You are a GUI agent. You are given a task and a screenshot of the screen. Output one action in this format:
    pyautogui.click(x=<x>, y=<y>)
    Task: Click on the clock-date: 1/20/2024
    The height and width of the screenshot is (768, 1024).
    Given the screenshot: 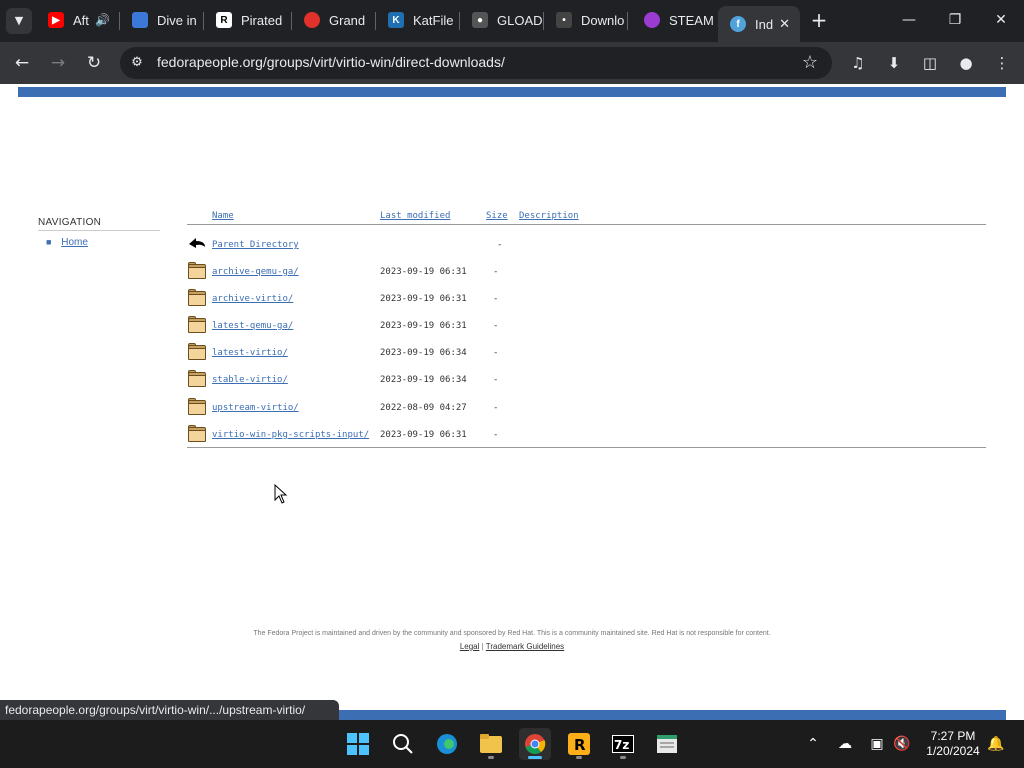 What is the action you would take?
    pyautogui.click(x=953, y=751)
    